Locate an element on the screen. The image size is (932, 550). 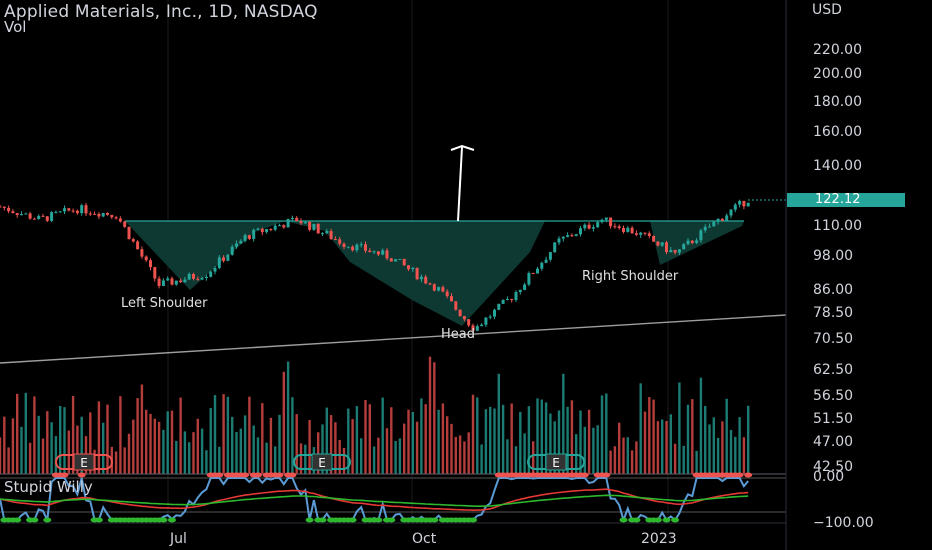
time-axis: Jul Oct 2023 is located at coordinates (423, 539).